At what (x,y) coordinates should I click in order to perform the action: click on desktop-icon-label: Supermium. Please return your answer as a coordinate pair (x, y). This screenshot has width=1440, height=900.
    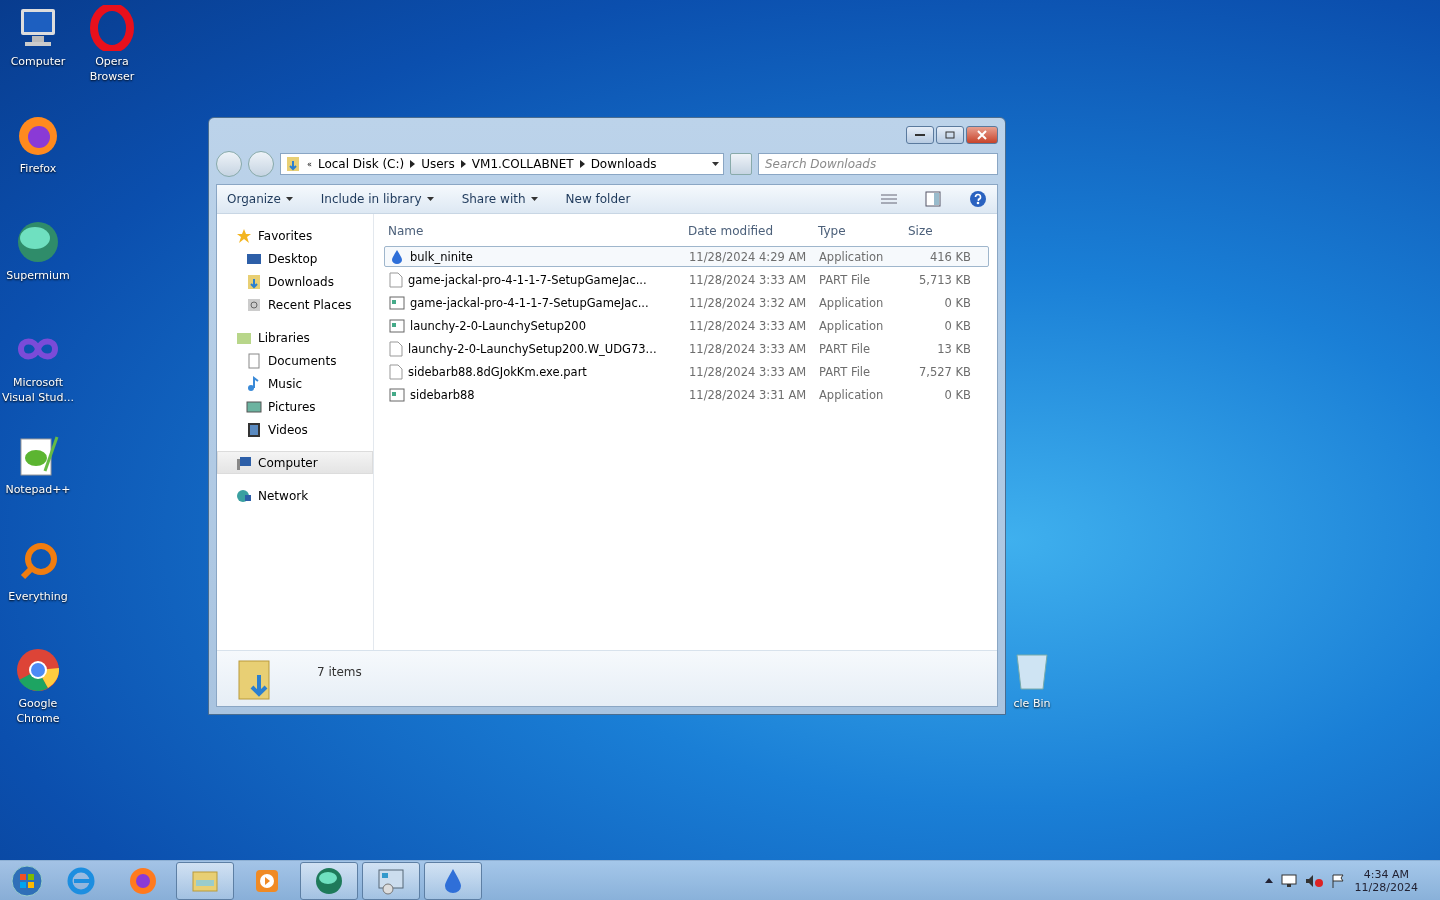
    Looking at the image, I should click on (38, 275).